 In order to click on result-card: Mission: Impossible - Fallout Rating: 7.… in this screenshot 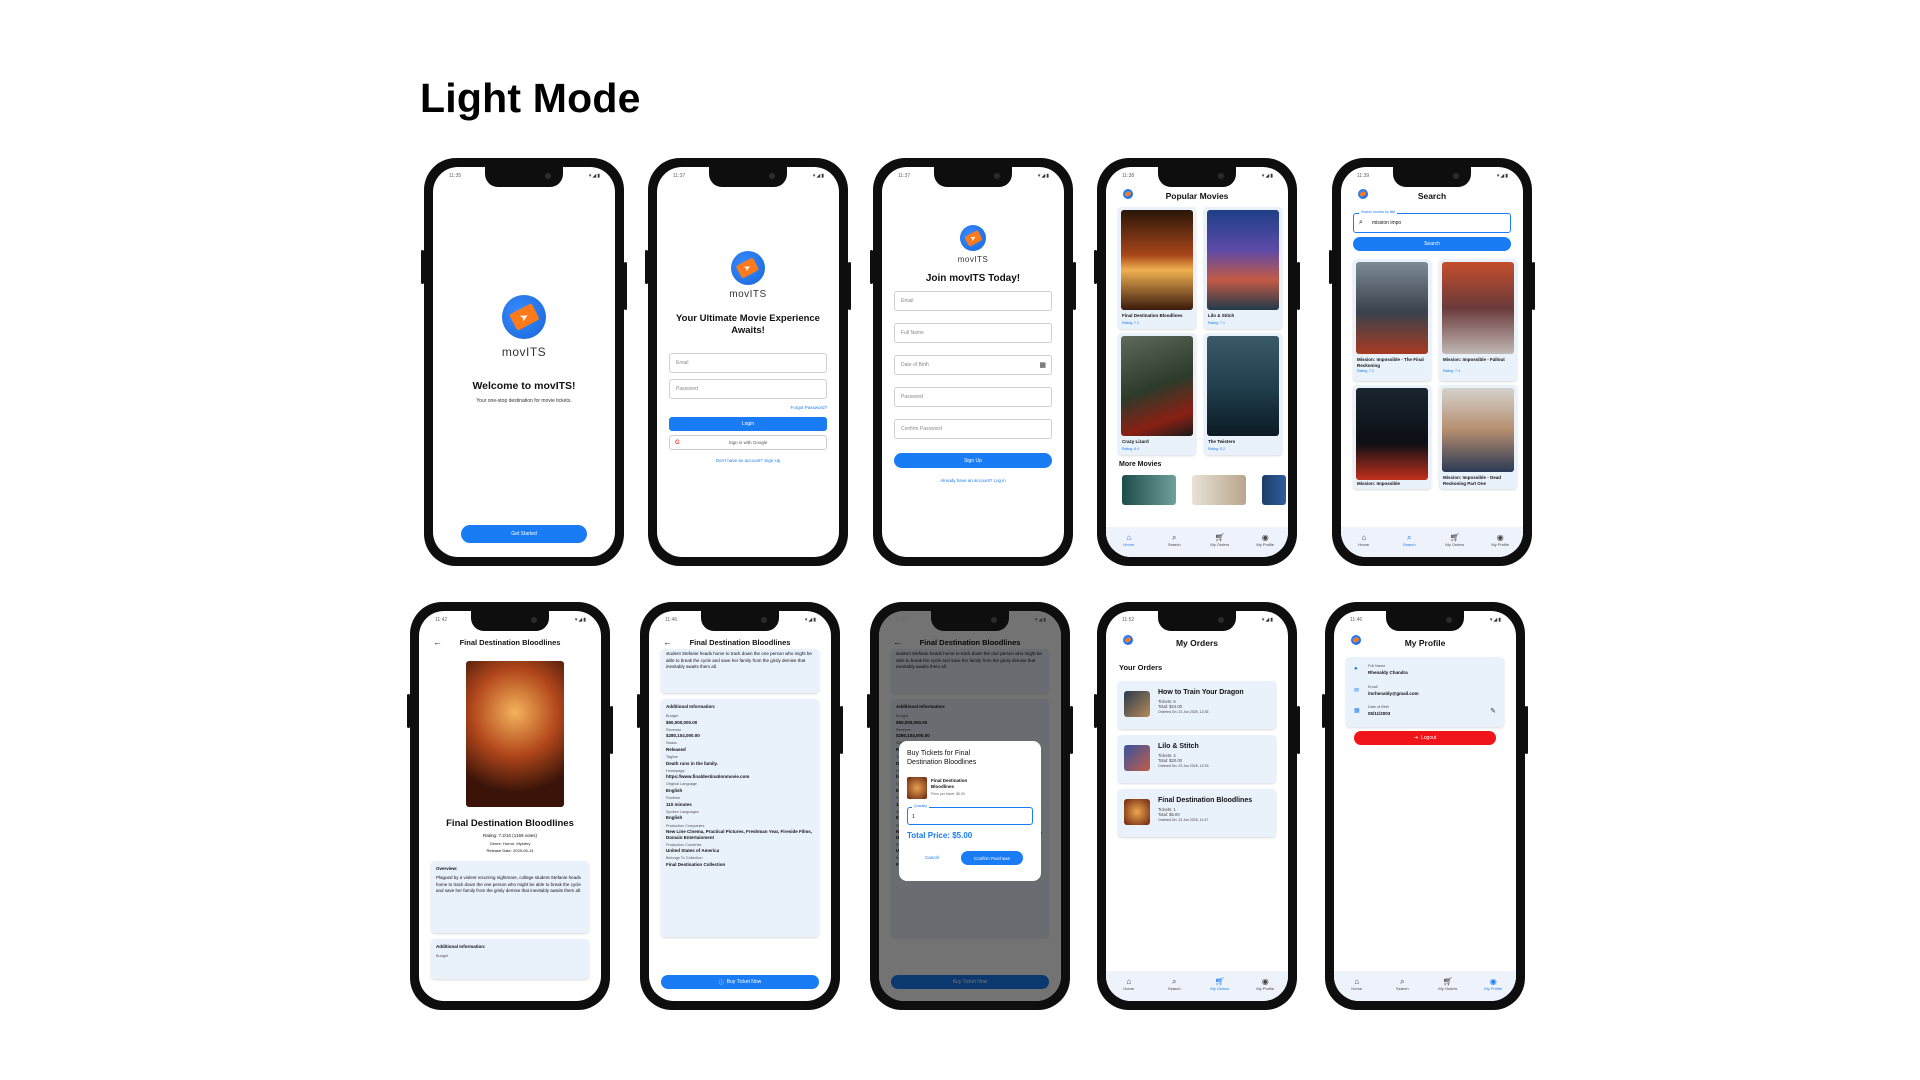, I will do `click(1478, 320)`.